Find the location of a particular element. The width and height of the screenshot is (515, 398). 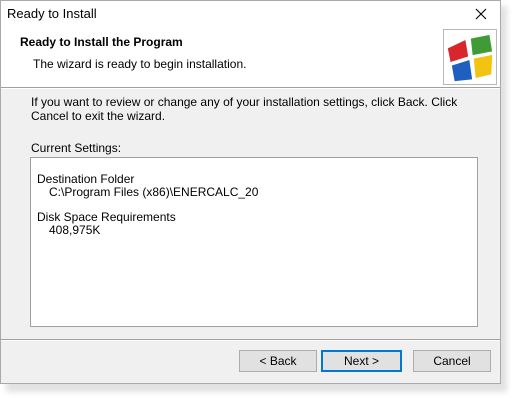

disk-space-value: 408,975K is located at coordinates (75, 230).